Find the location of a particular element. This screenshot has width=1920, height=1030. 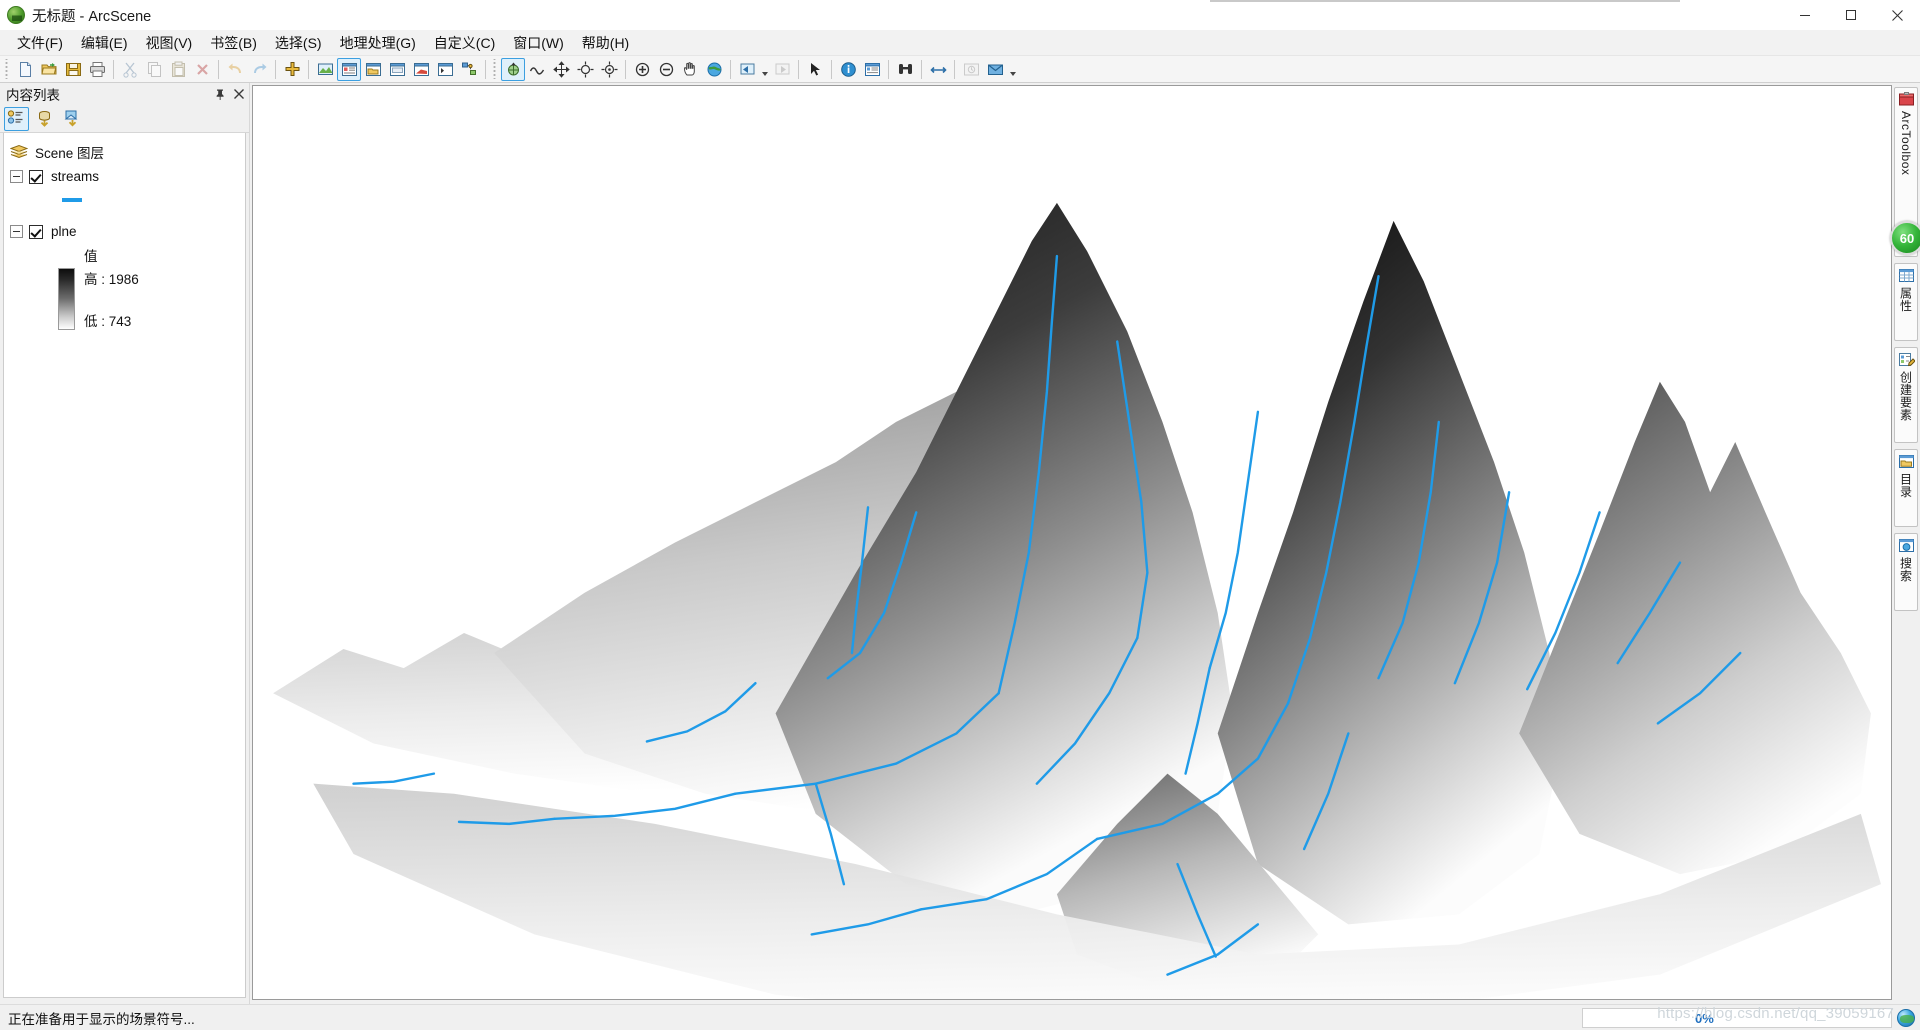

ramp-high-label: 高 : 1986 is located at coordinates (111, 279).